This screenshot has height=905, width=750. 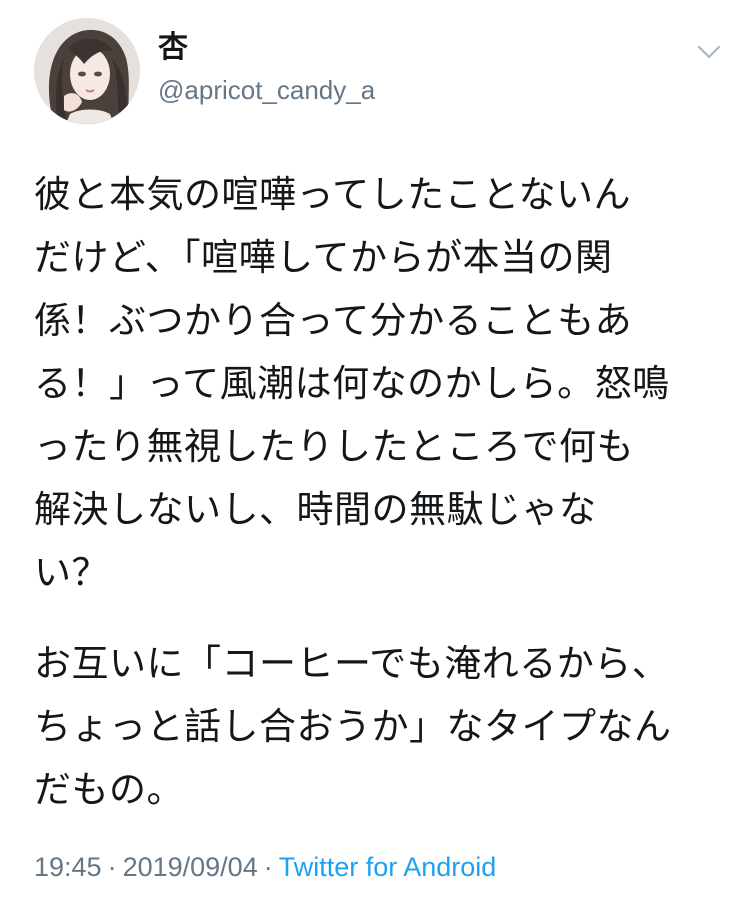 I want to click on text-line: ったり無視したりしたところで何も, so click(x=334, y=446).